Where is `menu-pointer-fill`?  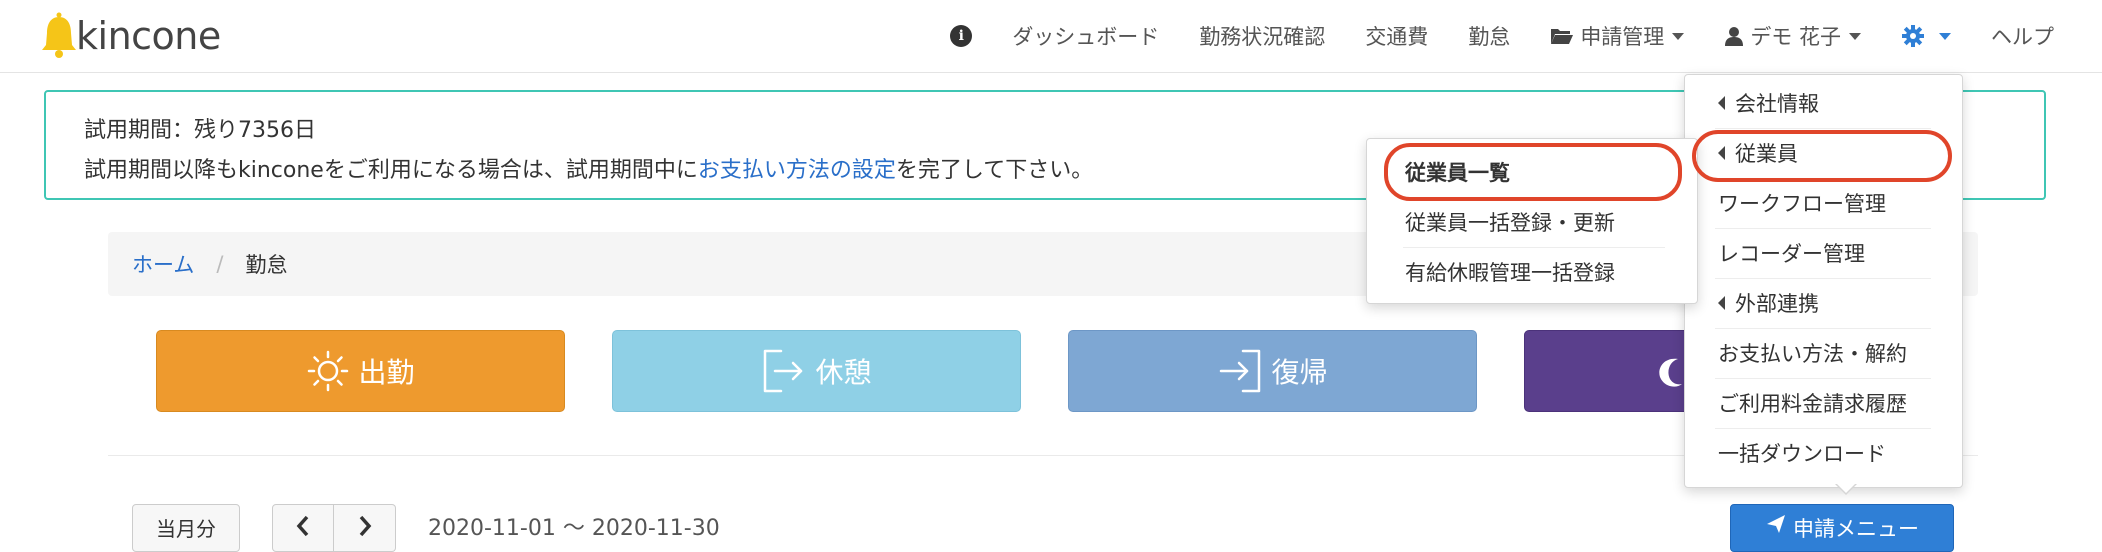
menu-pointer-fill is located at coordinates (1846, 488).